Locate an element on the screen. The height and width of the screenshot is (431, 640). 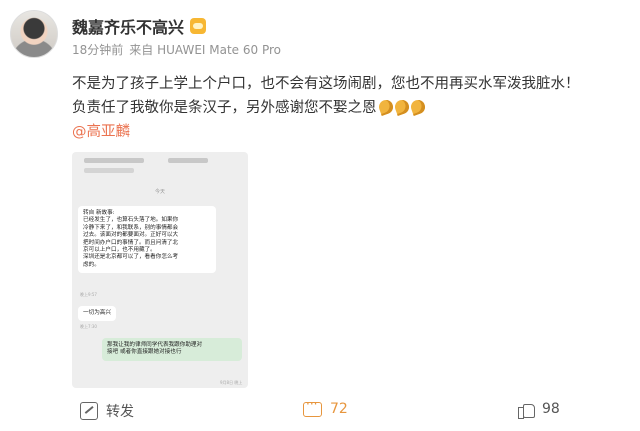
chat-message-2-time: 晚上7:30 is located at coordinates (88, 326).